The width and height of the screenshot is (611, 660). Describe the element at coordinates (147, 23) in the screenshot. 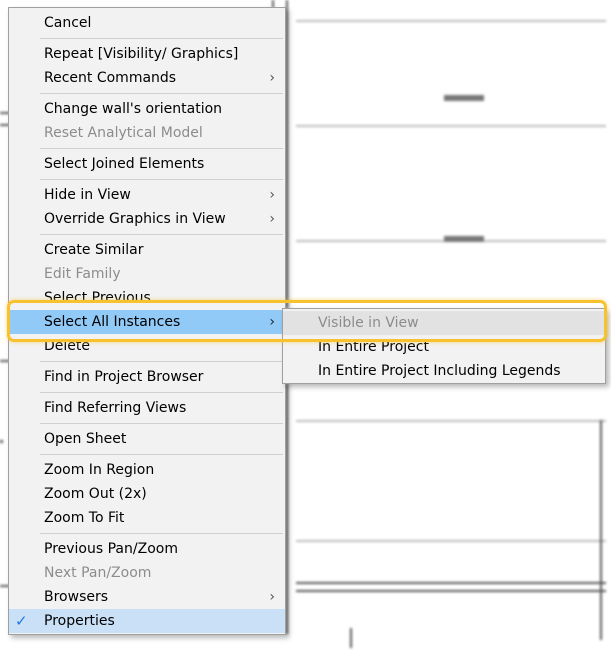

I see `menu-item-cancel: Cancel` at that location.